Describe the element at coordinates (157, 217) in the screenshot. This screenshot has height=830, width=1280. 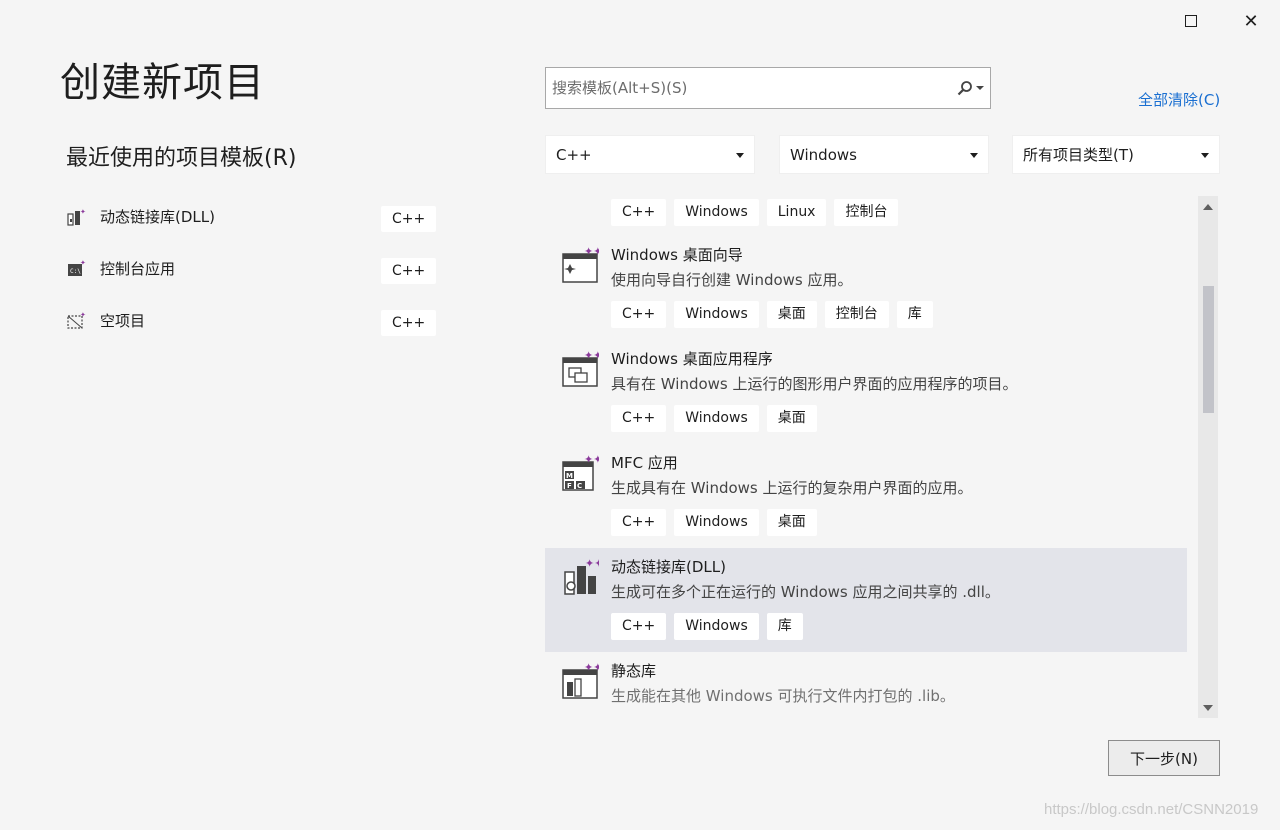
I see `recent-item-label: 动态链接库(DLL)` at that location.